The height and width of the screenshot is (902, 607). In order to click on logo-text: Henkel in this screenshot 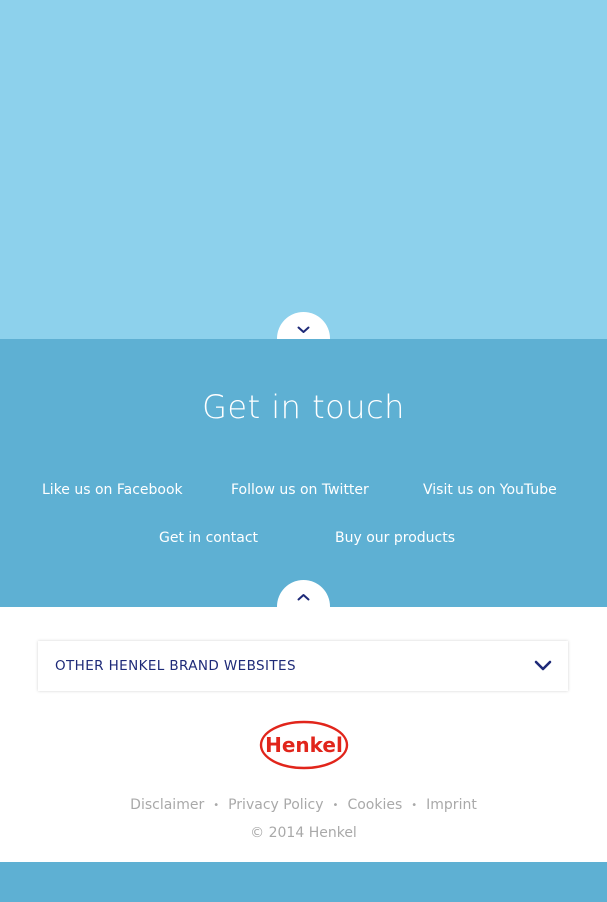, I will do `click(304, 745)`.